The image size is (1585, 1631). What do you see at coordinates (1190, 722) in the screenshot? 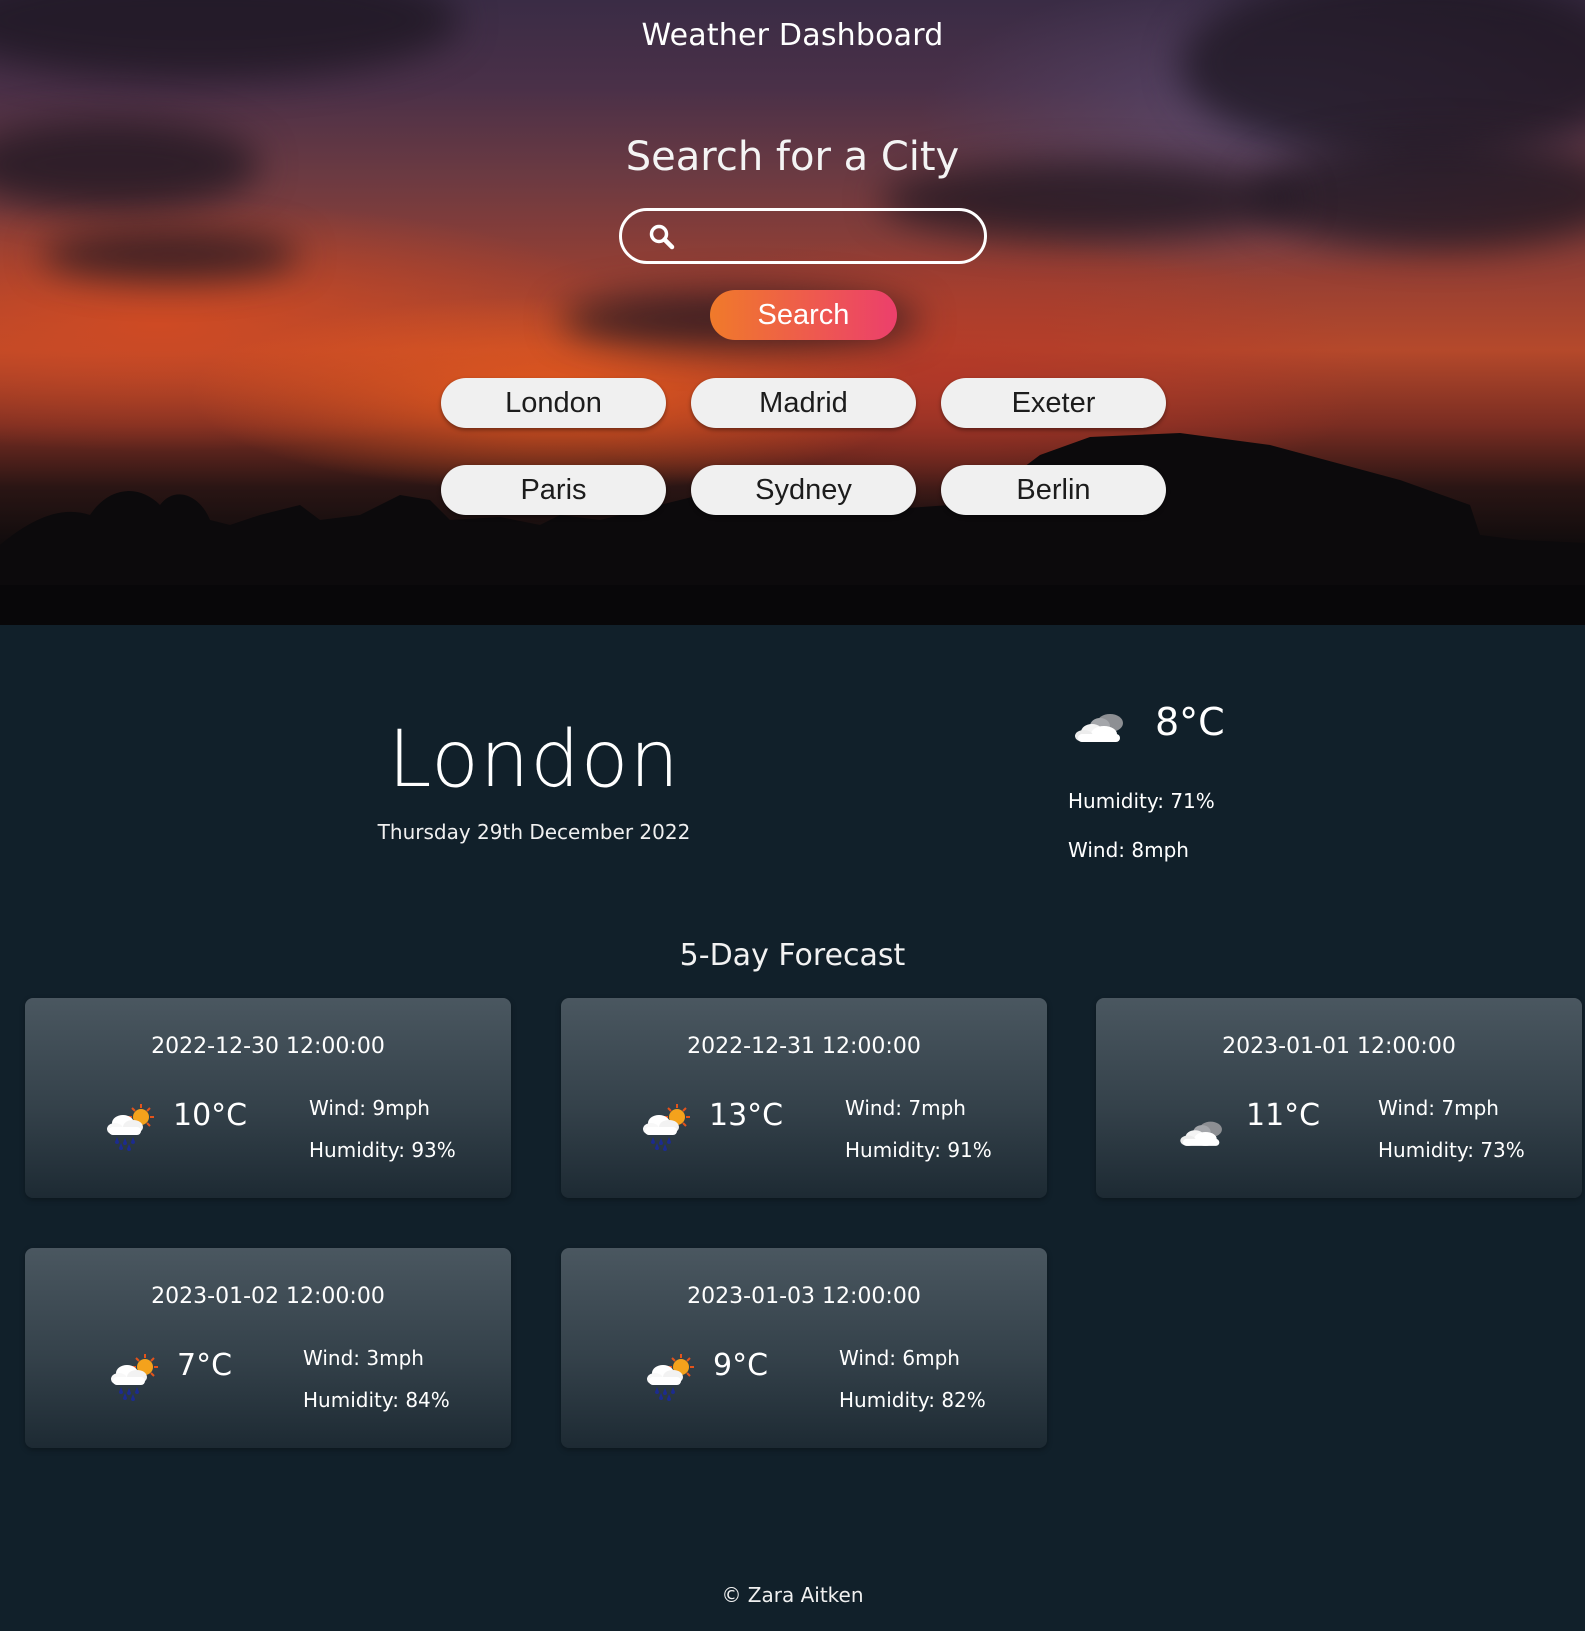
I see `current-temperature: 8°C` at bounding box center [1190, 722].